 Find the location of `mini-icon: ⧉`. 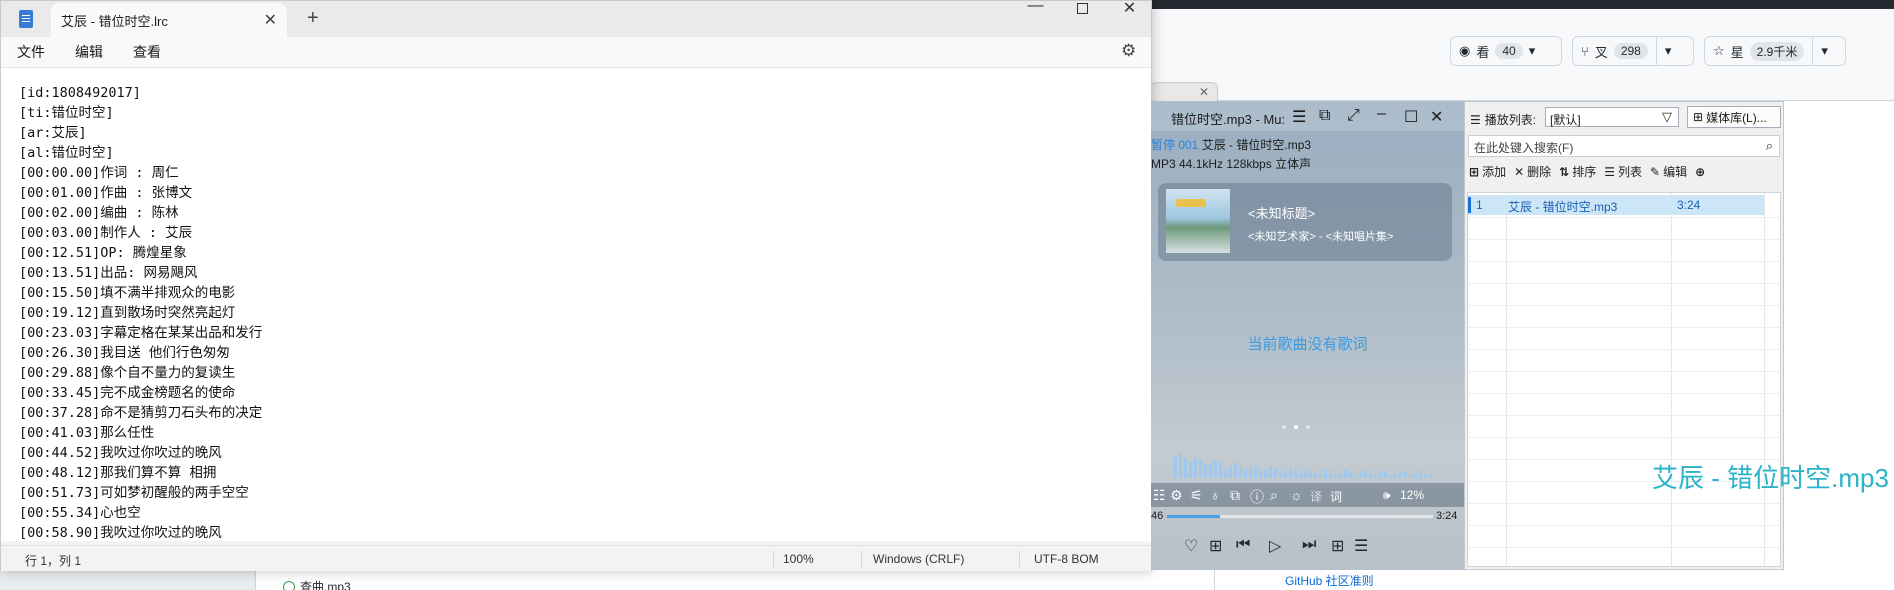

mini-icon: ⧉ is located at coordinates (1235, 495).